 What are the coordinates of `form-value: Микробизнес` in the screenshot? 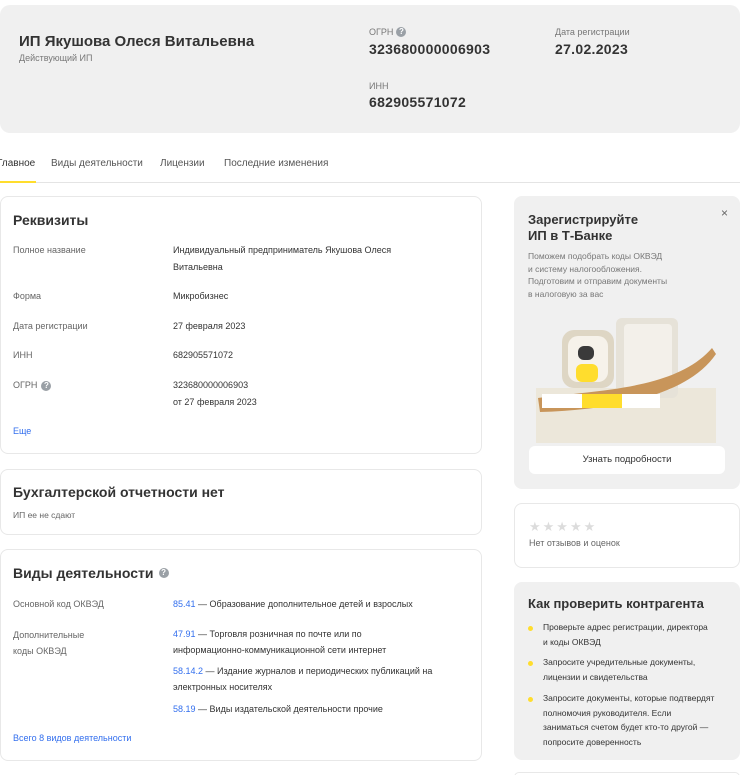 It's located at (201, 296).